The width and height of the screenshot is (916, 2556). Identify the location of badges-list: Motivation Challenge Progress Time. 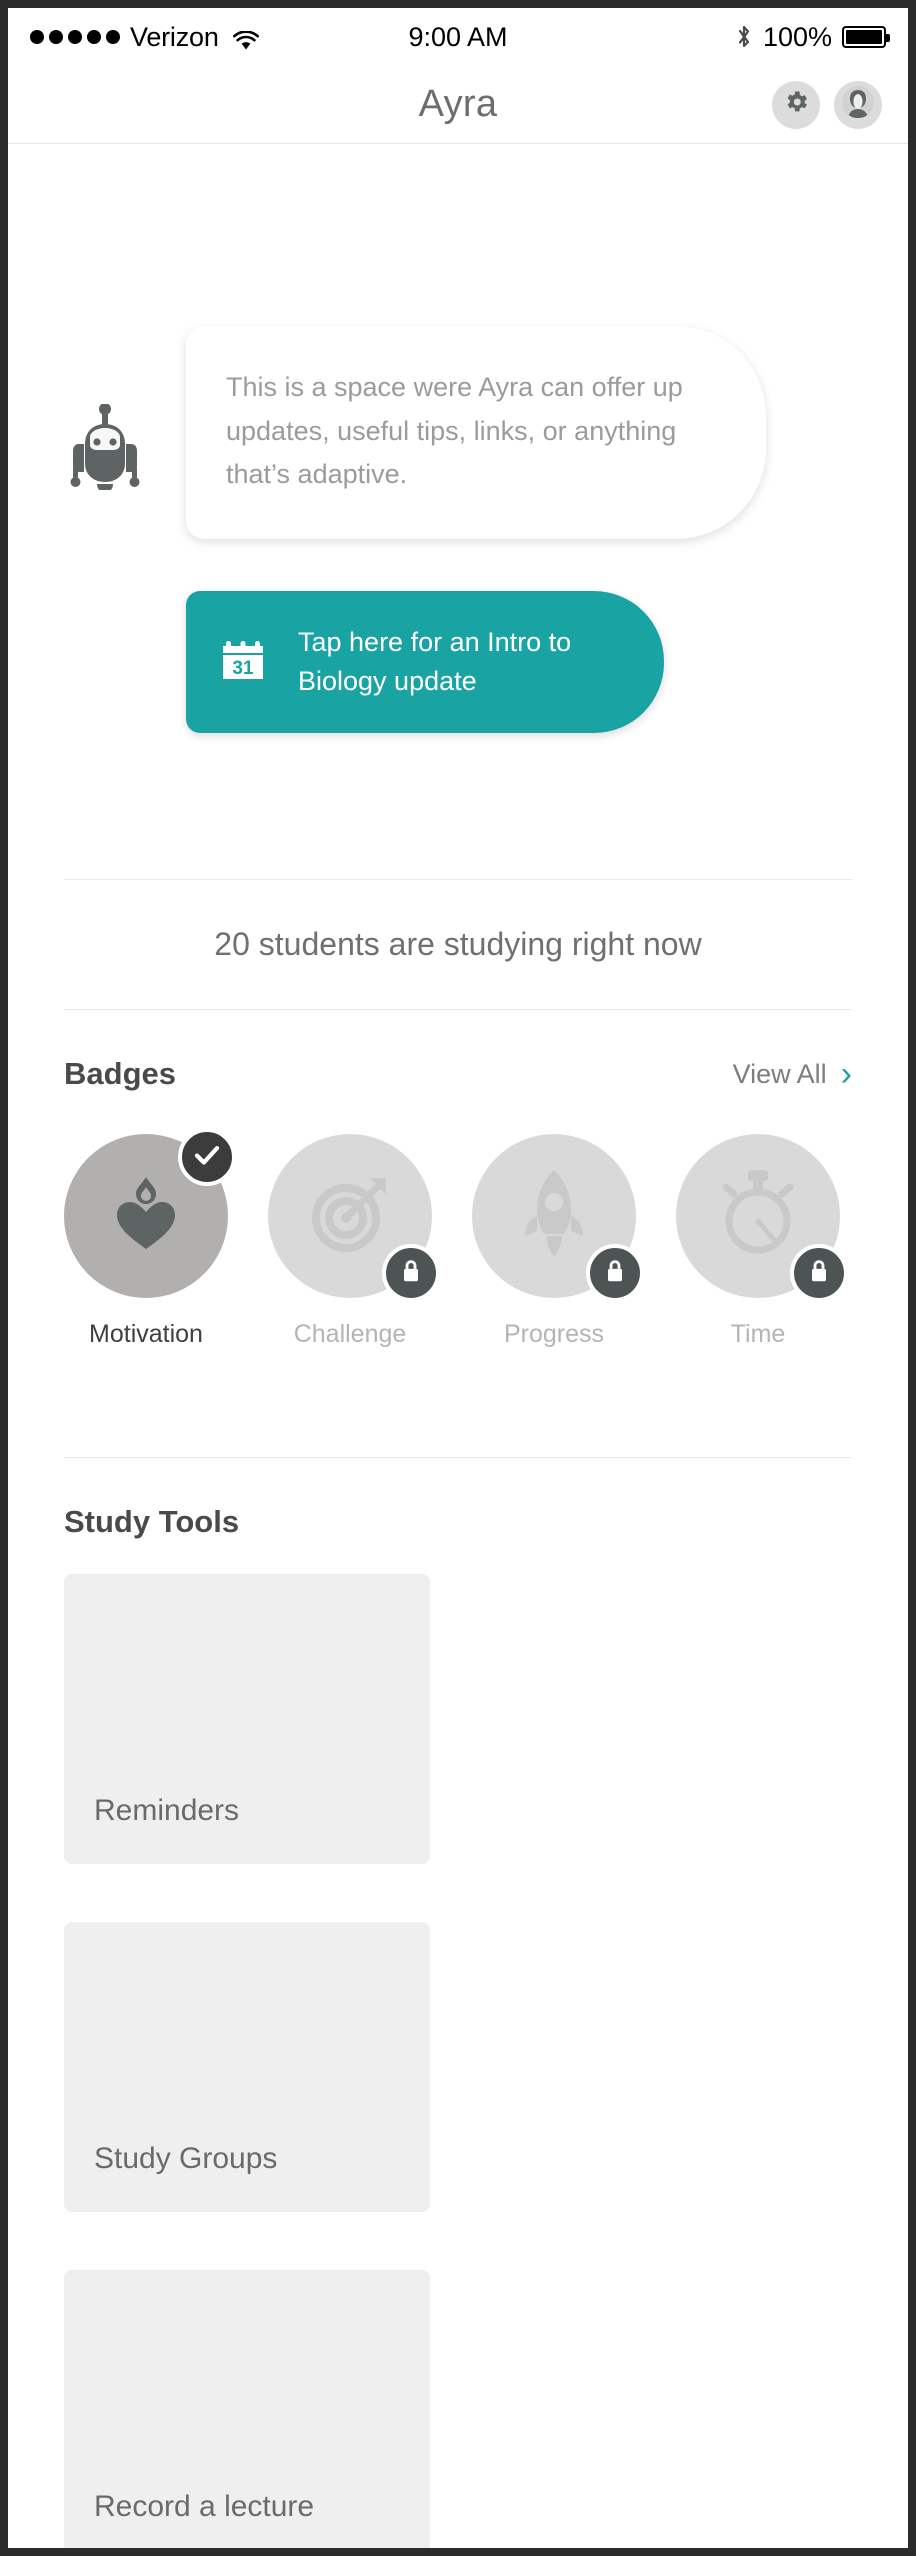
(458, 1220).